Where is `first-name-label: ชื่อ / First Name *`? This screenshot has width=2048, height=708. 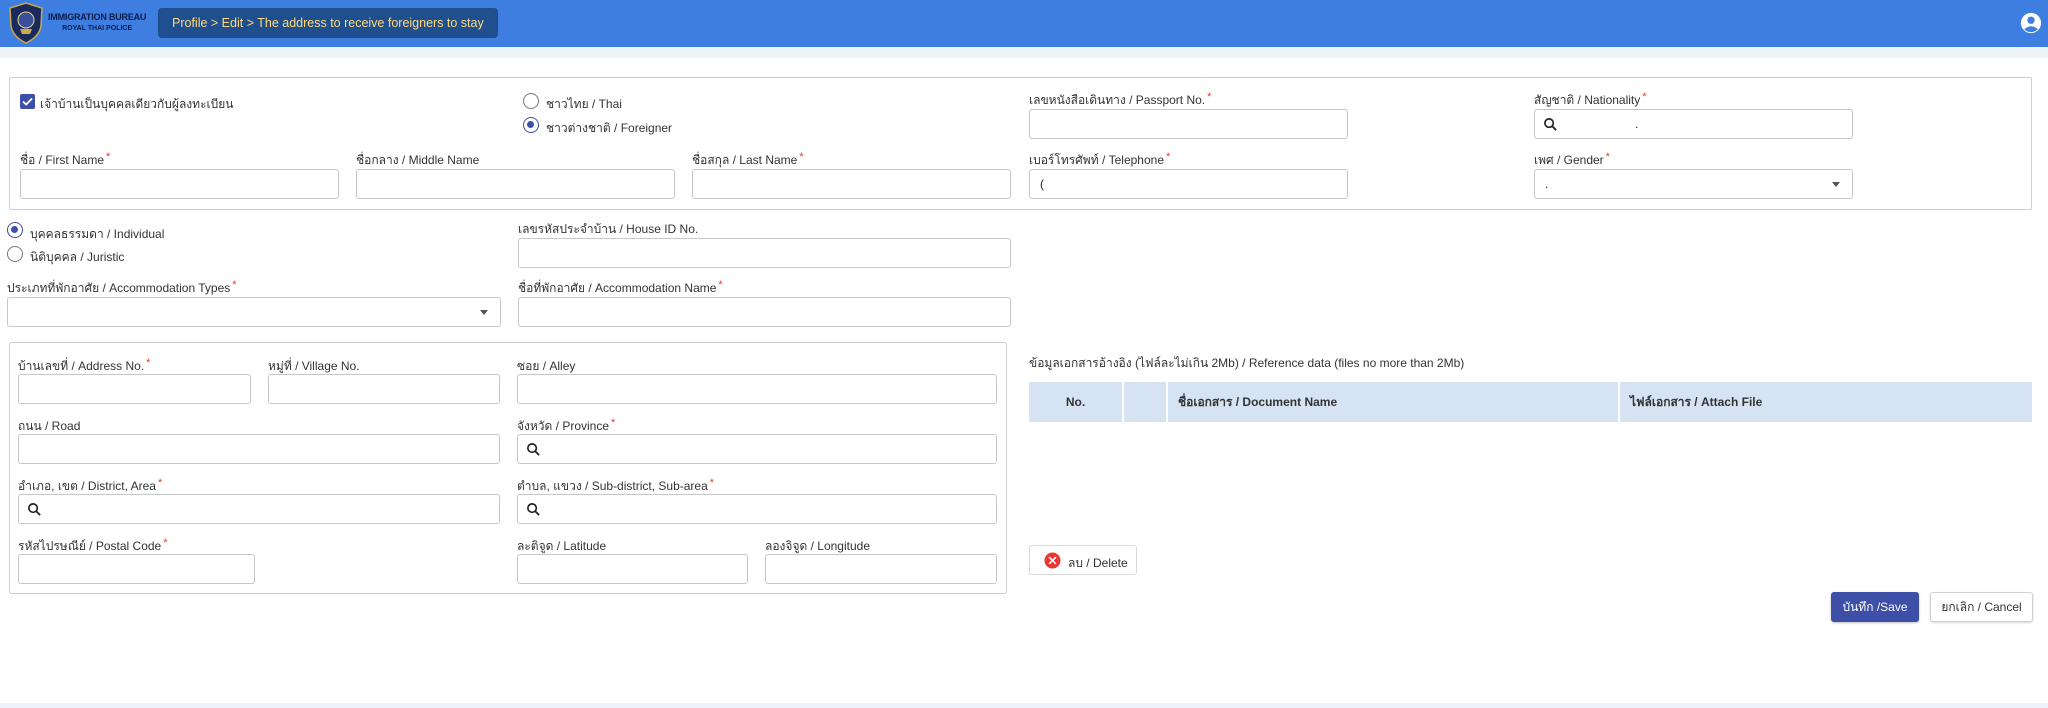
first-name-label: ชื่อ / First Name * is located at coordinates (65, 159).